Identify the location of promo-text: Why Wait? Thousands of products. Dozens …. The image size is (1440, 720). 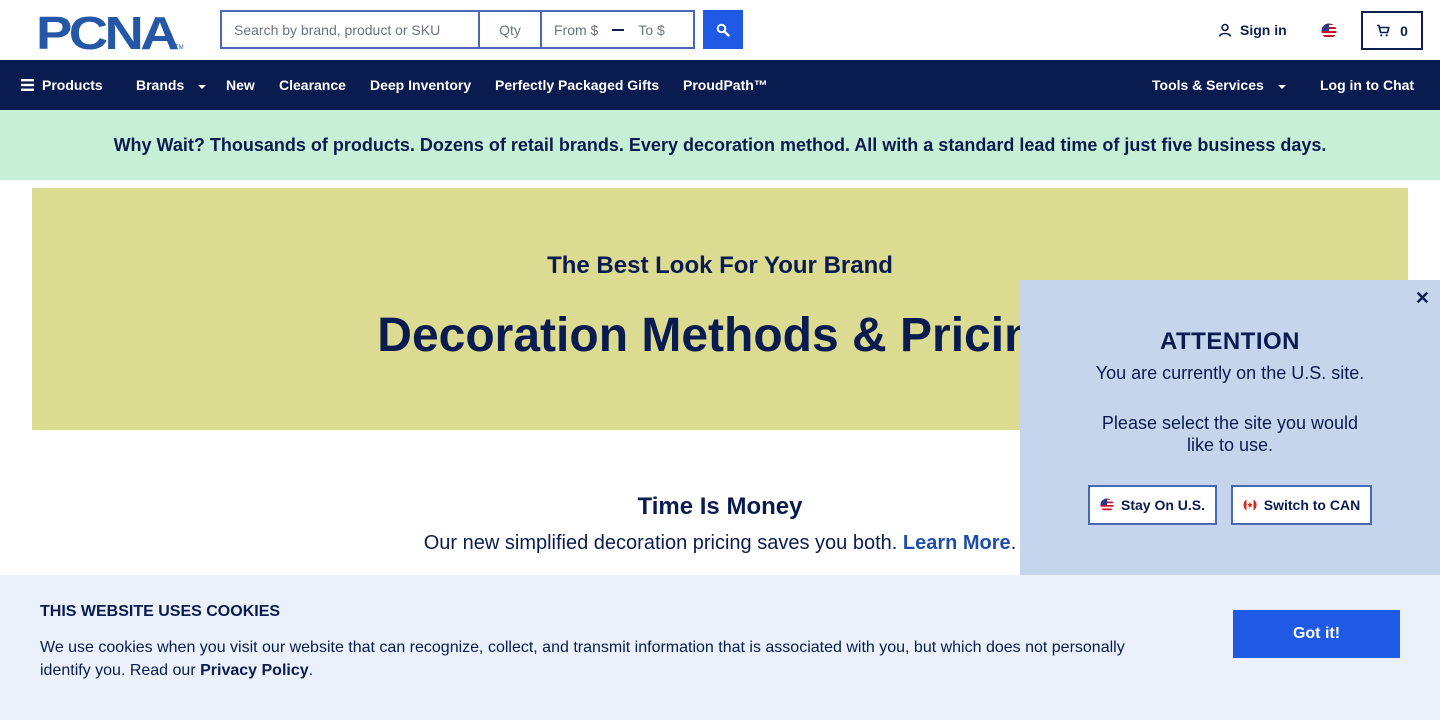
(720, 144).